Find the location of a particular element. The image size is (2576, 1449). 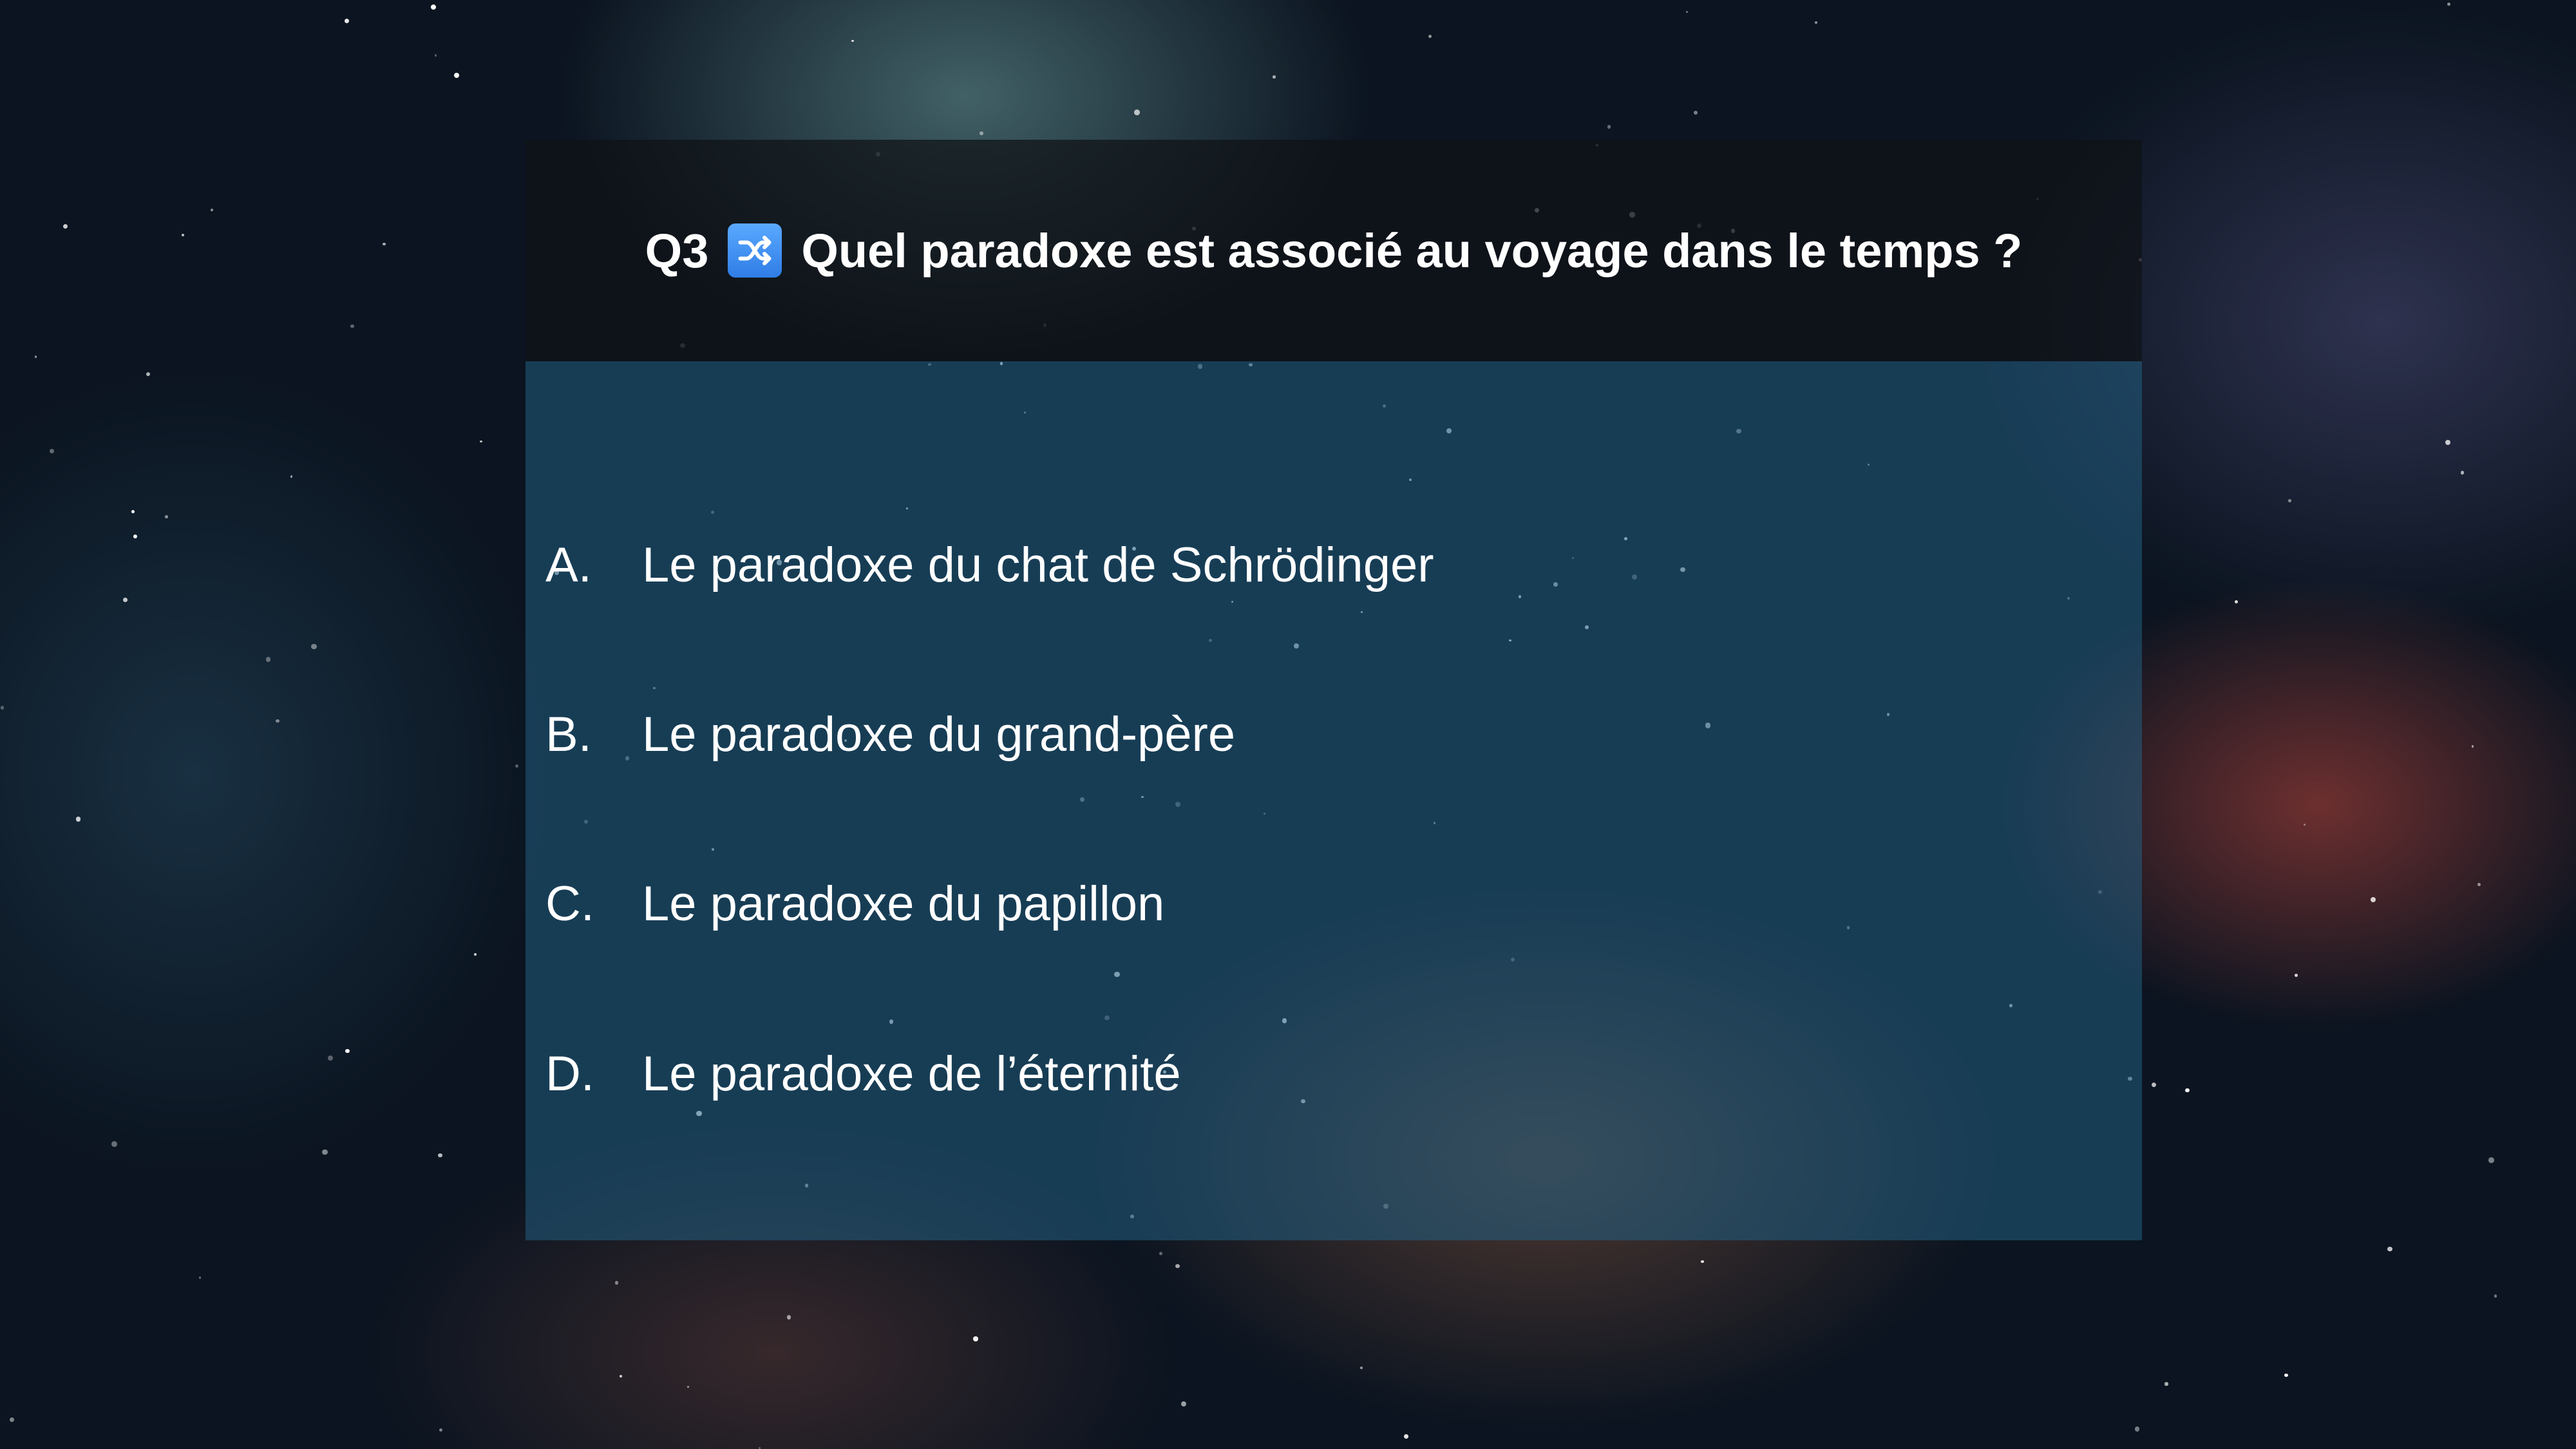

answer-option-a: A. Le paradoxe du chat de Schrödinger is located at coordinates (989, 565).